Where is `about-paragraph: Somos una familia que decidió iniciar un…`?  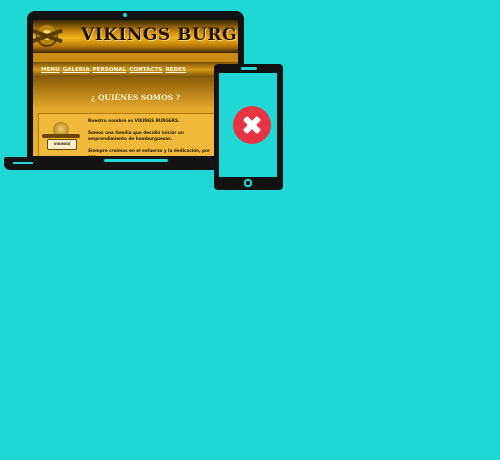 about-paragraph: Somos una familia que decidió iniciar un… is located at coordinates (136, 135).